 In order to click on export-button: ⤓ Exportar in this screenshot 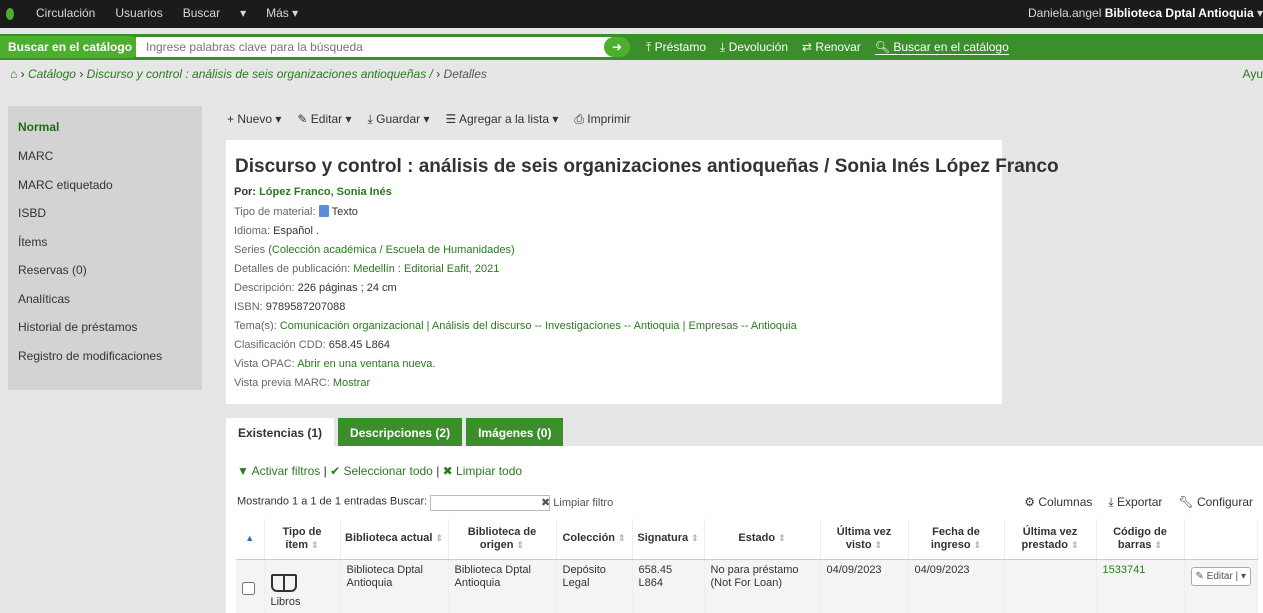, I will do `click(1135, 502)`.